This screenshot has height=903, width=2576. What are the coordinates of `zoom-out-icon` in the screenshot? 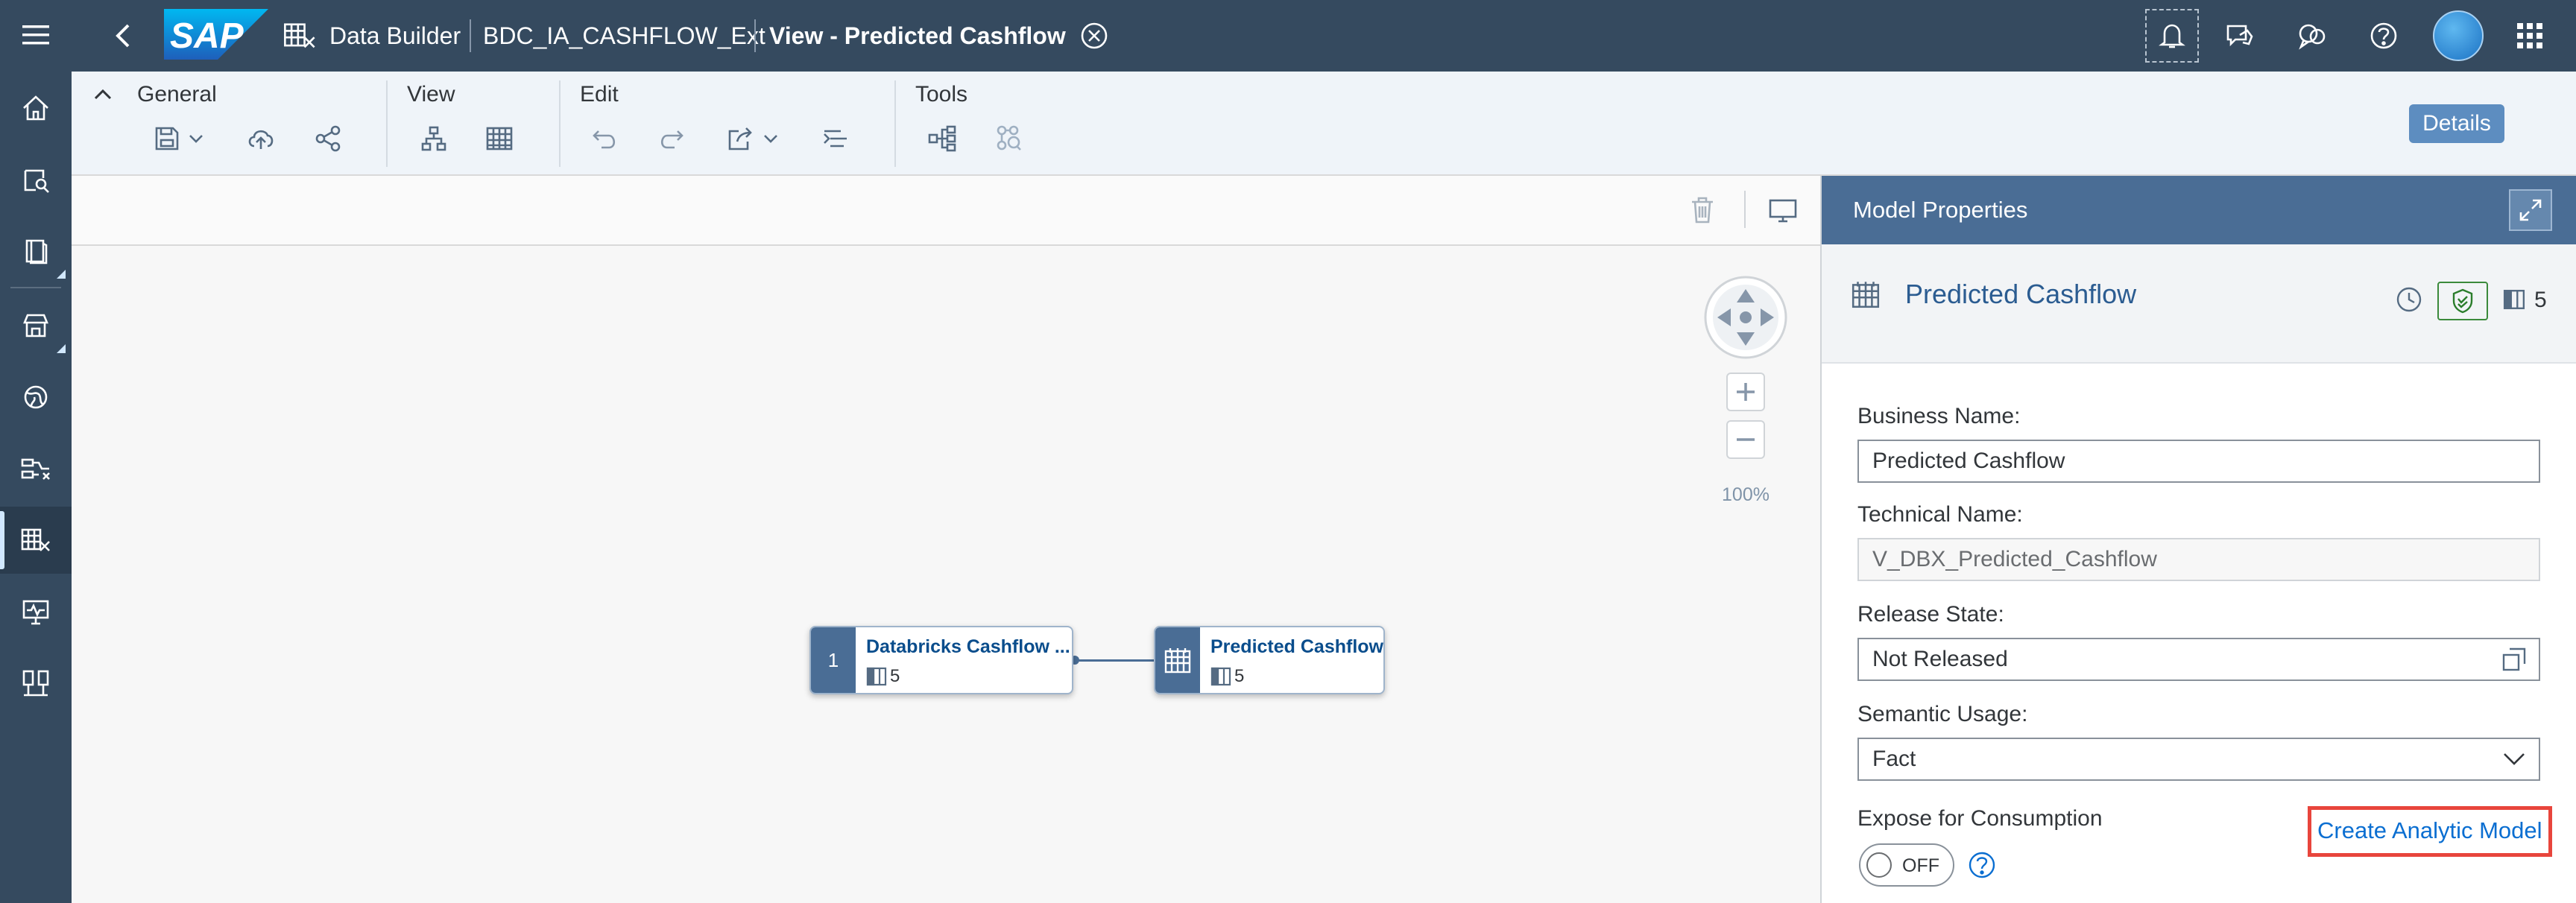 It's located at (1745, 439).